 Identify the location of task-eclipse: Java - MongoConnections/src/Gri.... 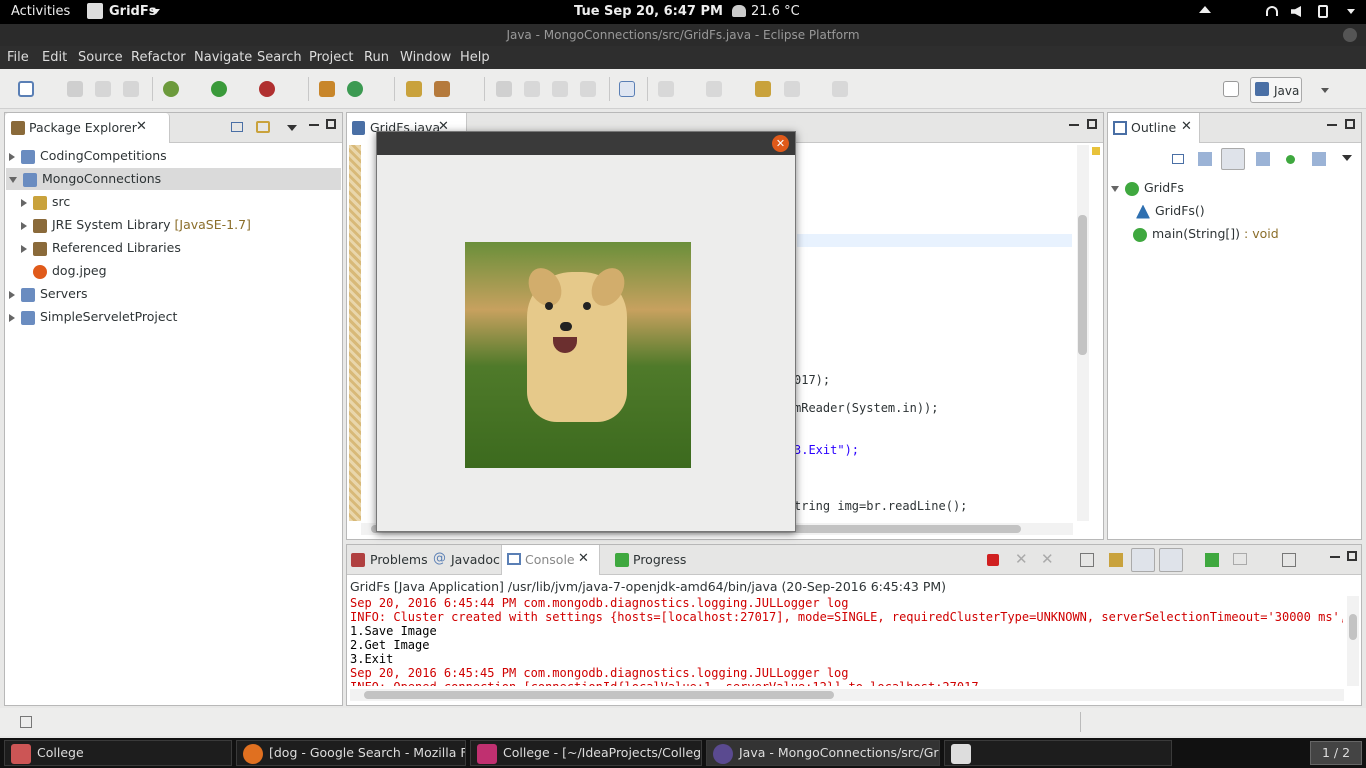
(823, 753).